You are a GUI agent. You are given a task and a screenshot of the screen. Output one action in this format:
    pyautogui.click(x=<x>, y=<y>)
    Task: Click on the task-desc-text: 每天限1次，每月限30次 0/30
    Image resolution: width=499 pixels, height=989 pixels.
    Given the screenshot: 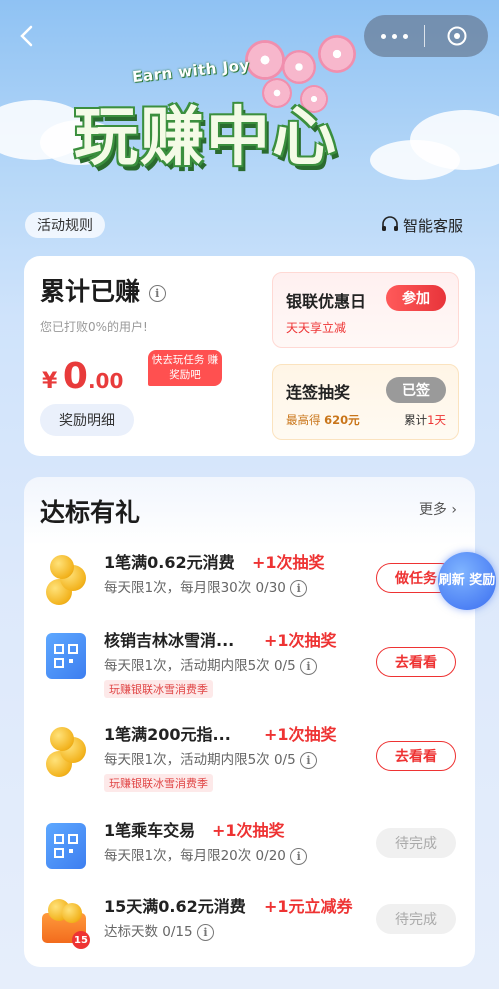 What is the action you would take?
    pyautogui.click(x=195, y=588)
    